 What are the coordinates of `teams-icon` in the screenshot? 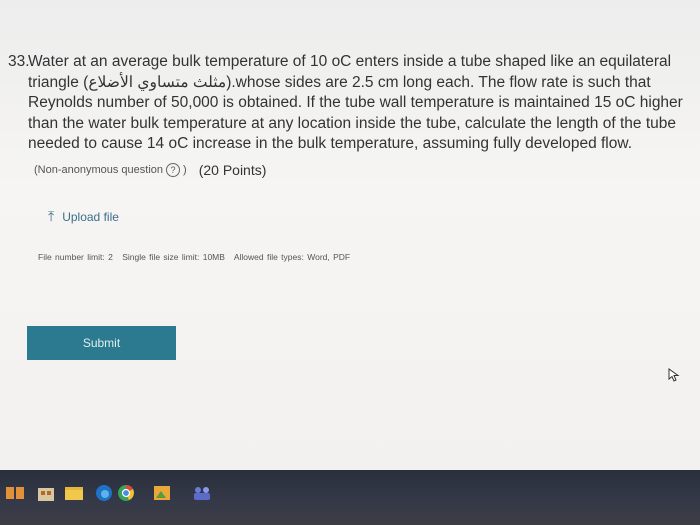 It's located at (202, 493).